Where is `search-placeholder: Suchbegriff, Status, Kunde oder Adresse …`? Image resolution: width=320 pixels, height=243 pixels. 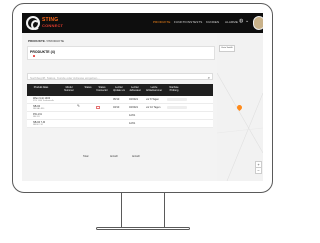
search-placeholder: Suchbegriff, Status, Kunde oder Adresse … is located at coordinates (65, 77).